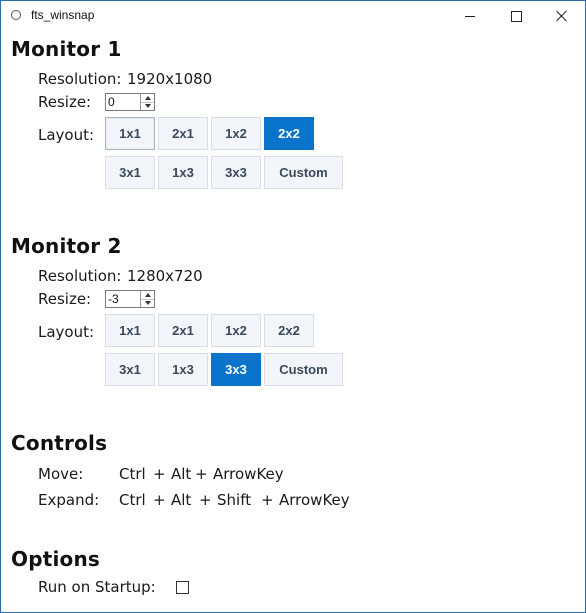 This screenshot has height=613, width=586. I want to click on maximize-button, so click(516, 16).